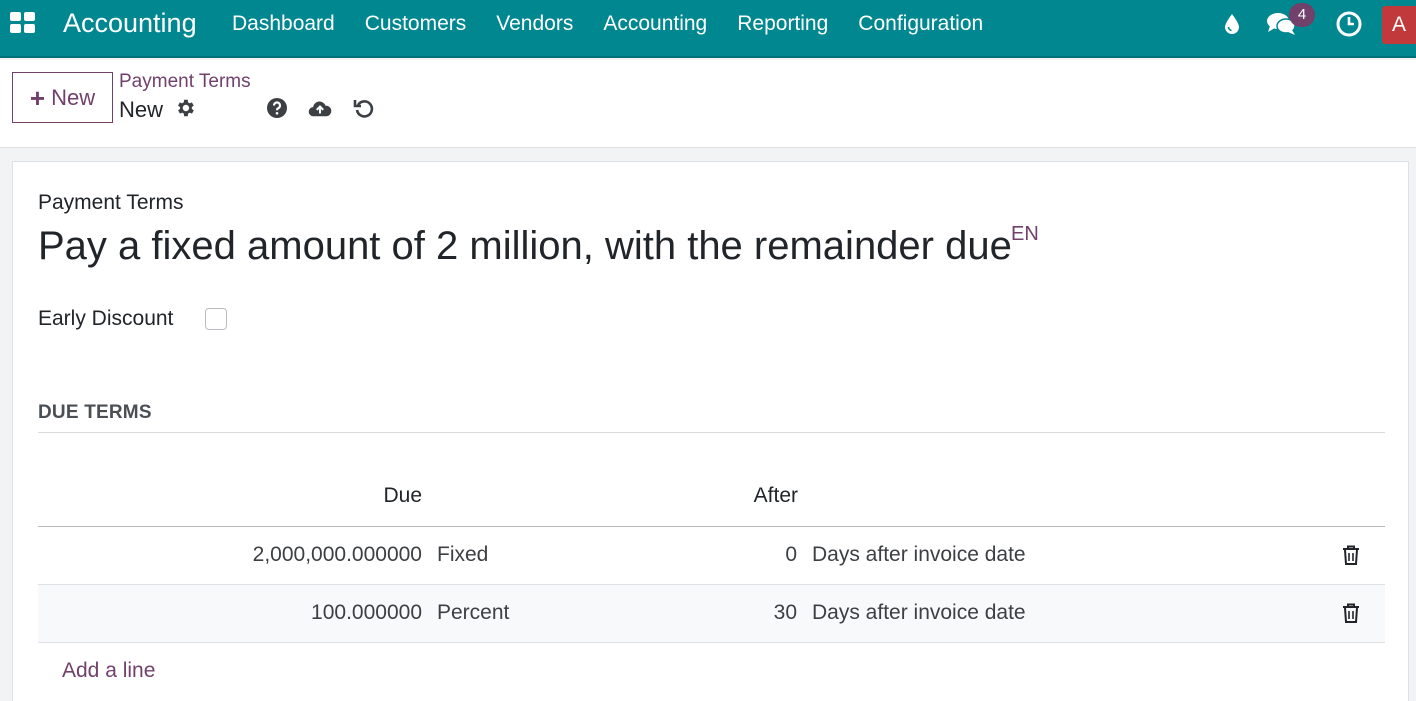 The width and height of the screenshot is (1416, 701). What do you see at coordinates (1349, 24) in the screenshot?
I see `clock-icon` at bounding box center [1349, 24].